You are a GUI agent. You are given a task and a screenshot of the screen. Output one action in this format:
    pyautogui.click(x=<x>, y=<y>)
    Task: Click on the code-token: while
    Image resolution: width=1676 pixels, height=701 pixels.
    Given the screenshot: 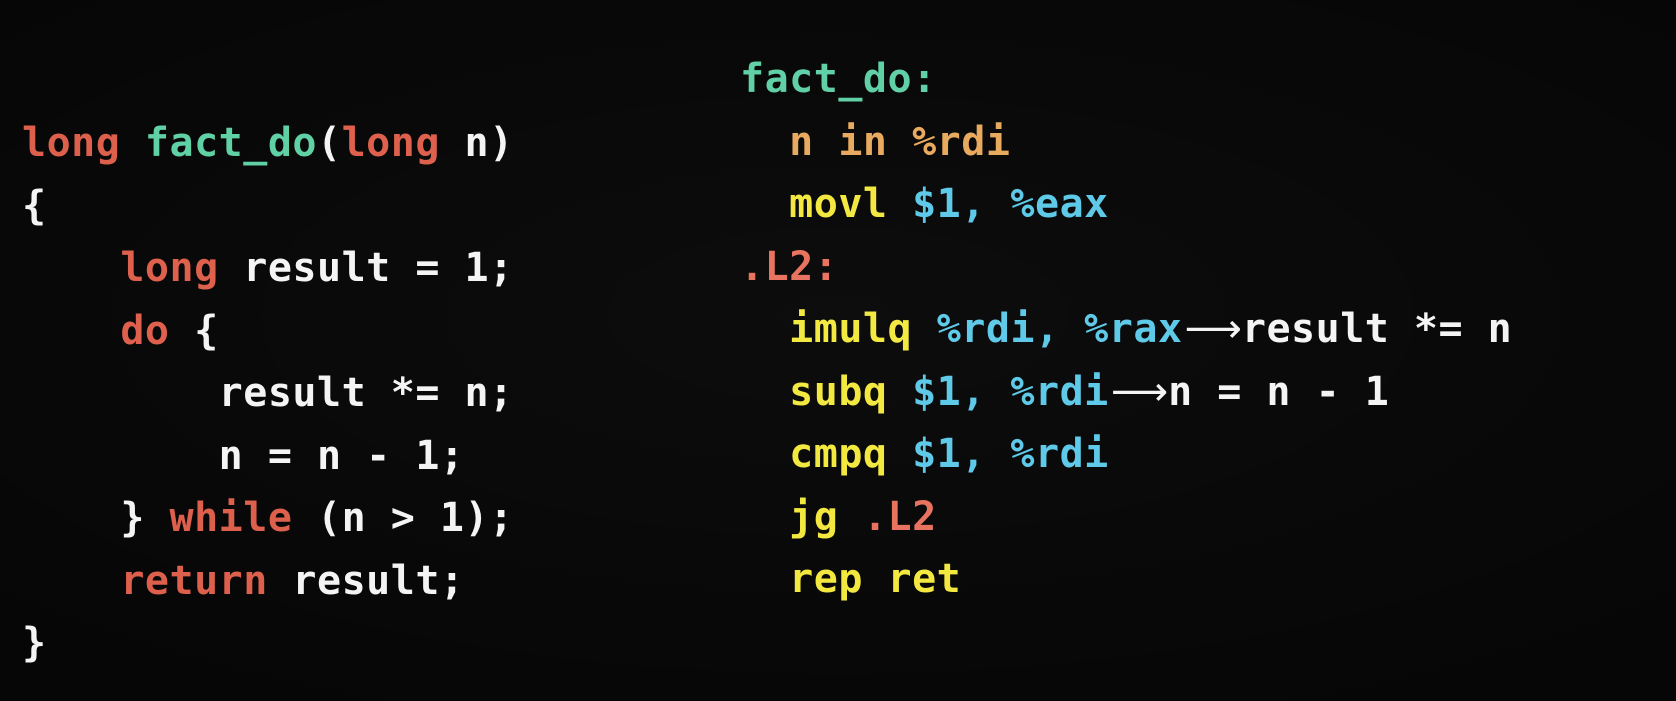 What is the action you would take?
    pyautogui.click(x=231, y=518)
    